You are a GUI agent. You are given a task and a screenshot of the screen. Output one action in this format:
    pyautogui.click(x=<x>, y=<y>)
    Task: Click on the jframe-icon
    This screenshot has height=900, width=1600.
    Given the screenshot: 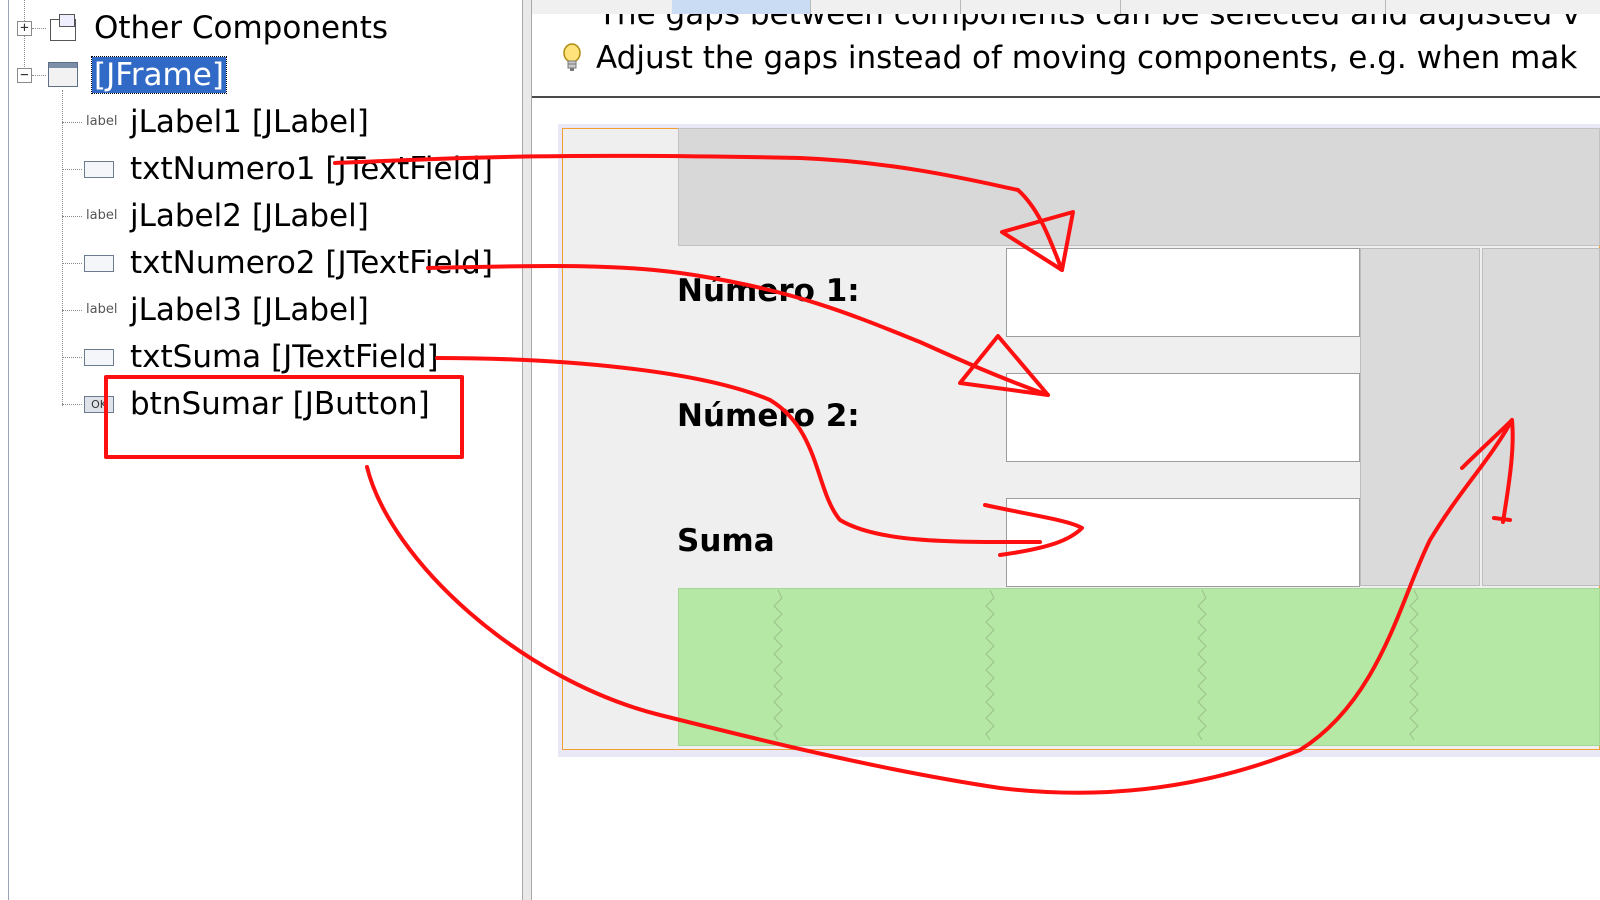 What is the action you would take?
    pyautogui.click(x=63, y=74)
    